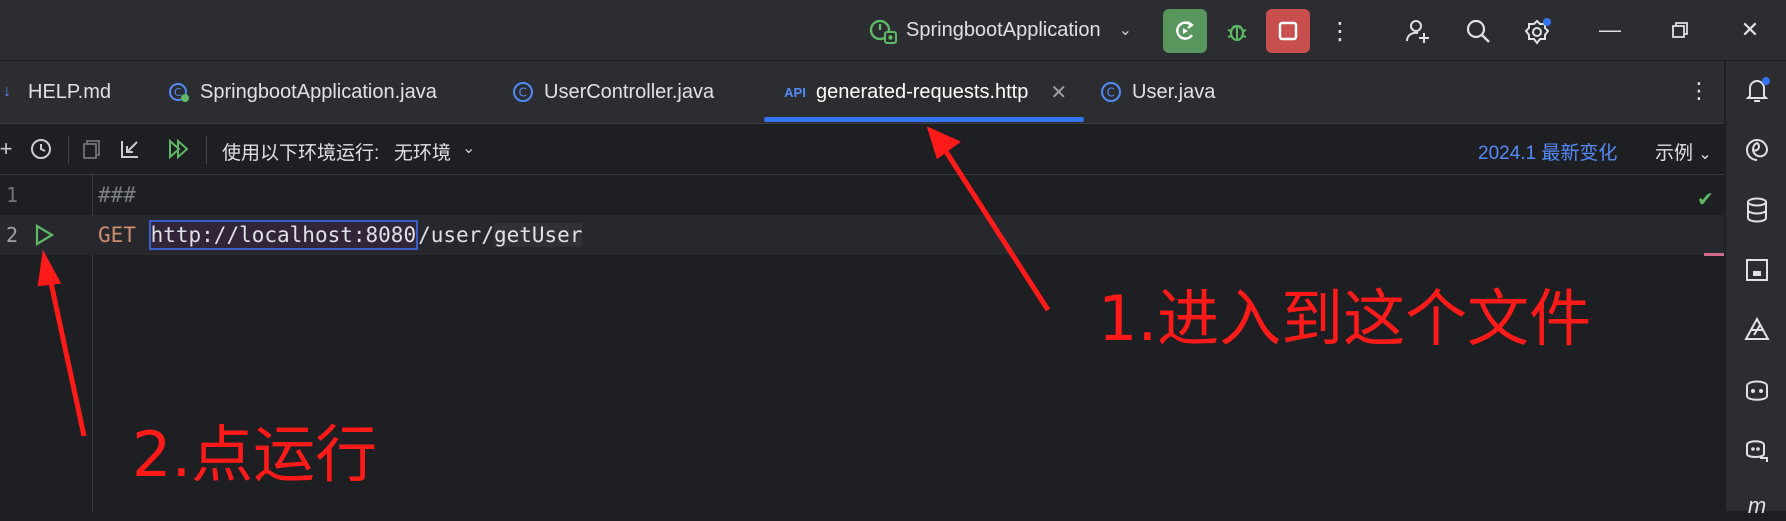  Describe the element at coordinates (70, 91) in the screenshot. I see `tab-label: HELP.md` at that location.